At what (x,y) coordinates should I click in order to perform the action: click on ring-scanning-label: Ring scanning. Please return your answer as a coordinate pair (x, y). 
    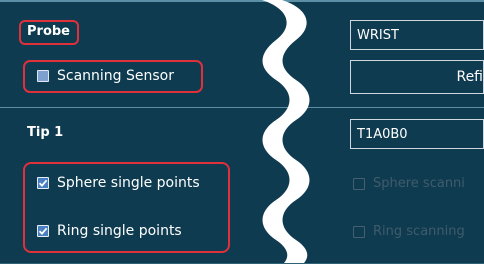
    Looking at the image, I should click on (419, 231).